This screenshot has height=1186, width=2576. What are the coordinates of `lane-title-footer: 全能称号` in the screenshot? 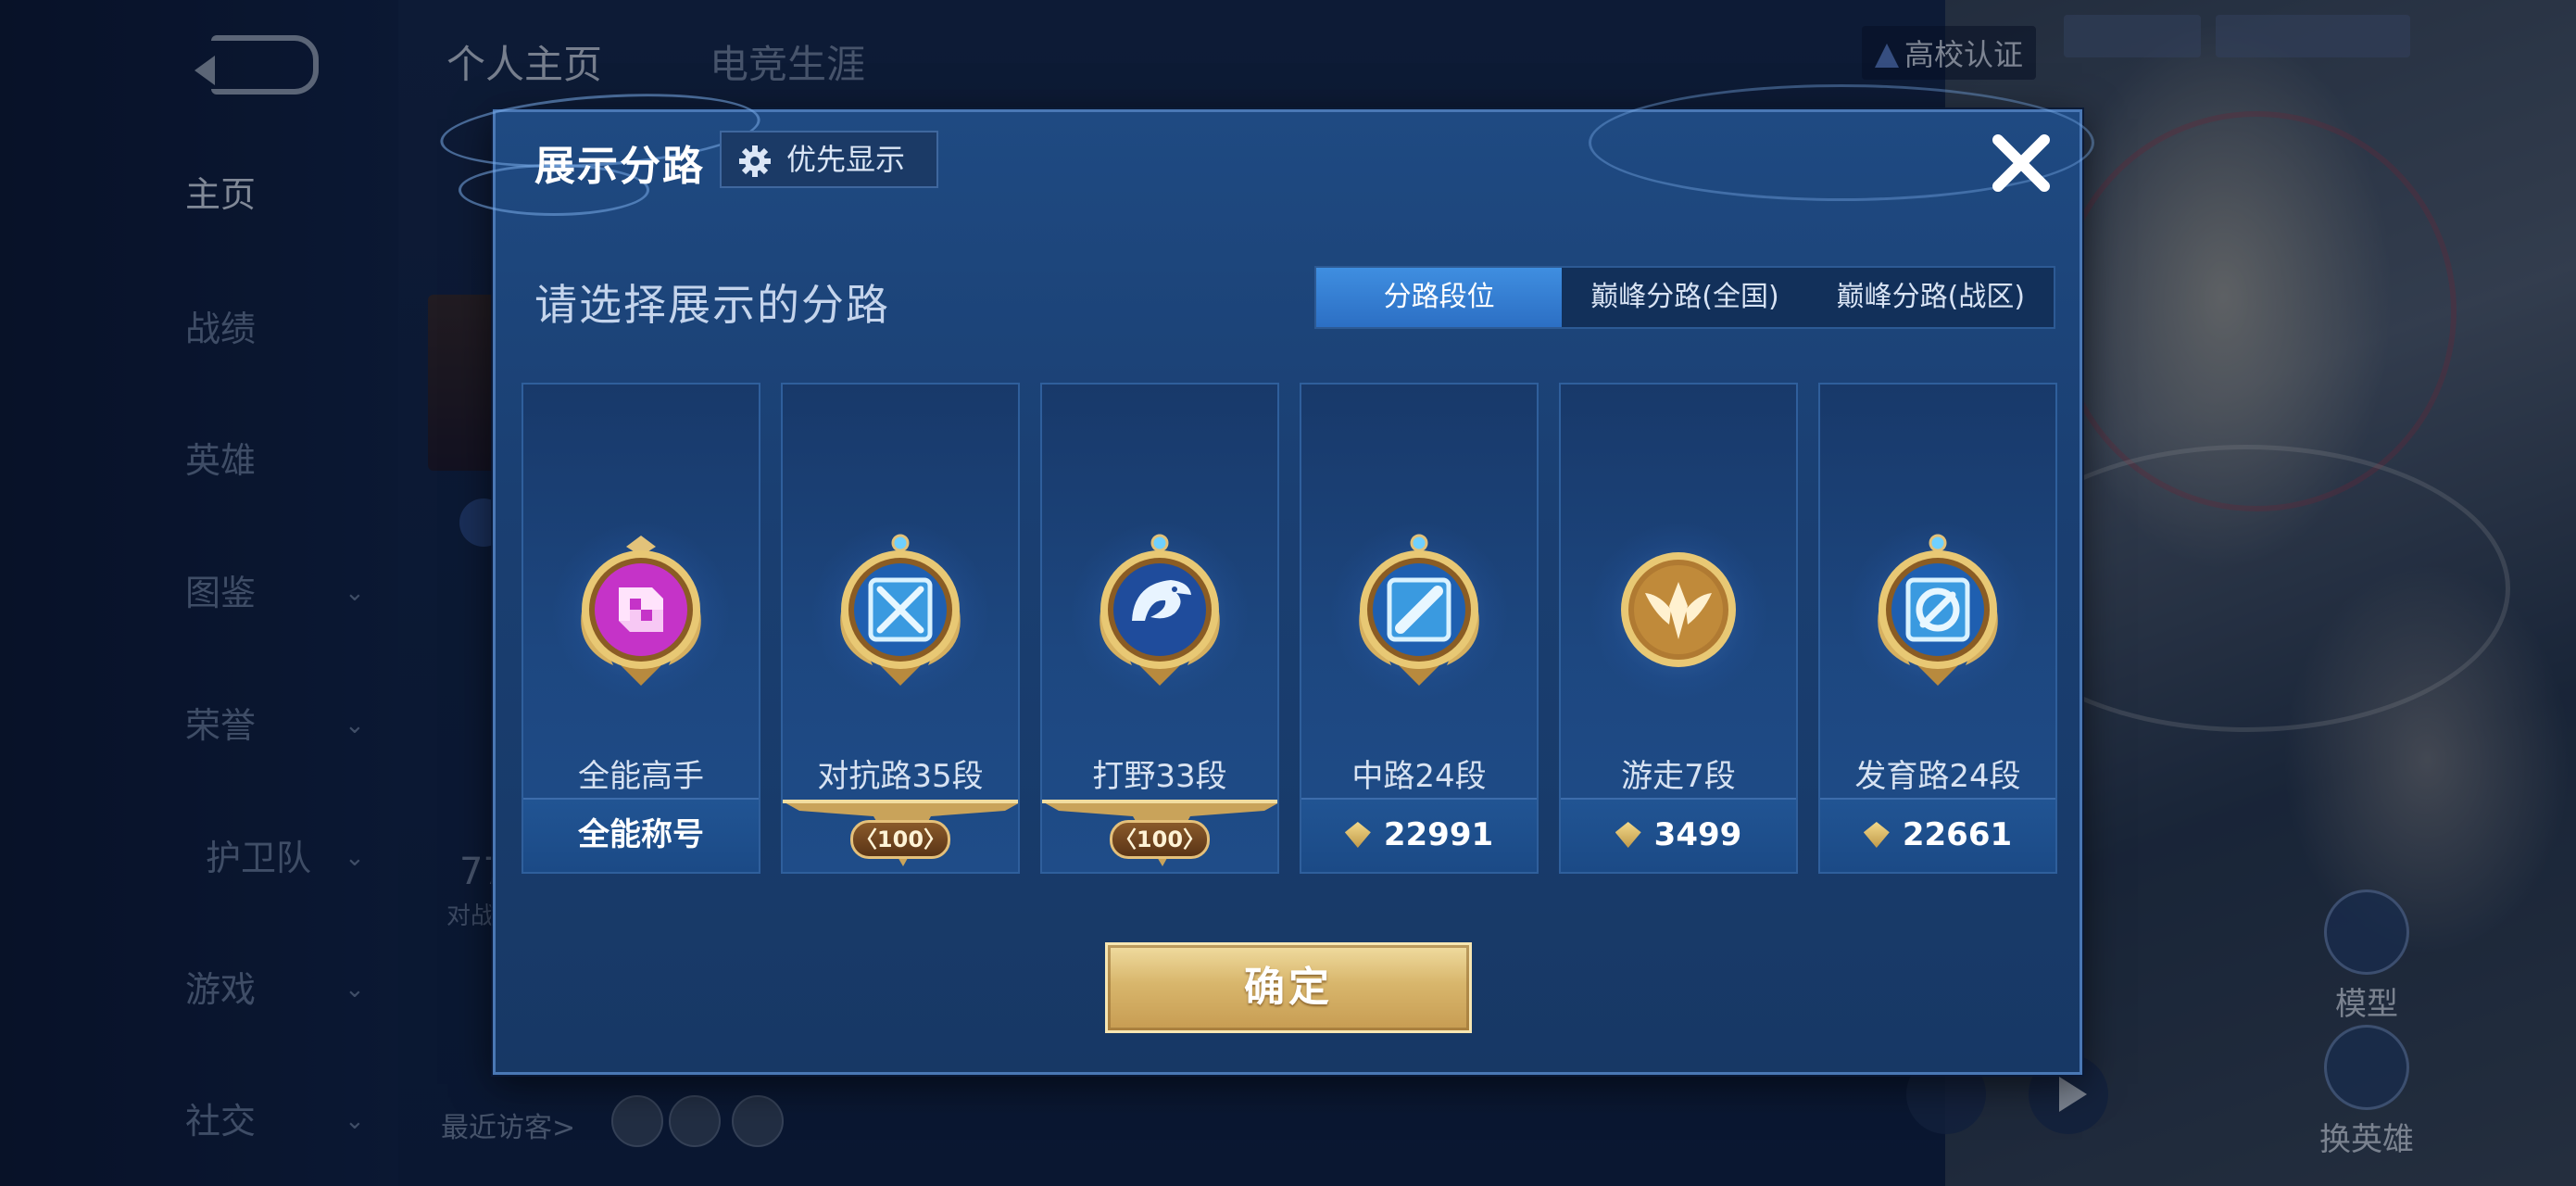 It's located at (641, 835).